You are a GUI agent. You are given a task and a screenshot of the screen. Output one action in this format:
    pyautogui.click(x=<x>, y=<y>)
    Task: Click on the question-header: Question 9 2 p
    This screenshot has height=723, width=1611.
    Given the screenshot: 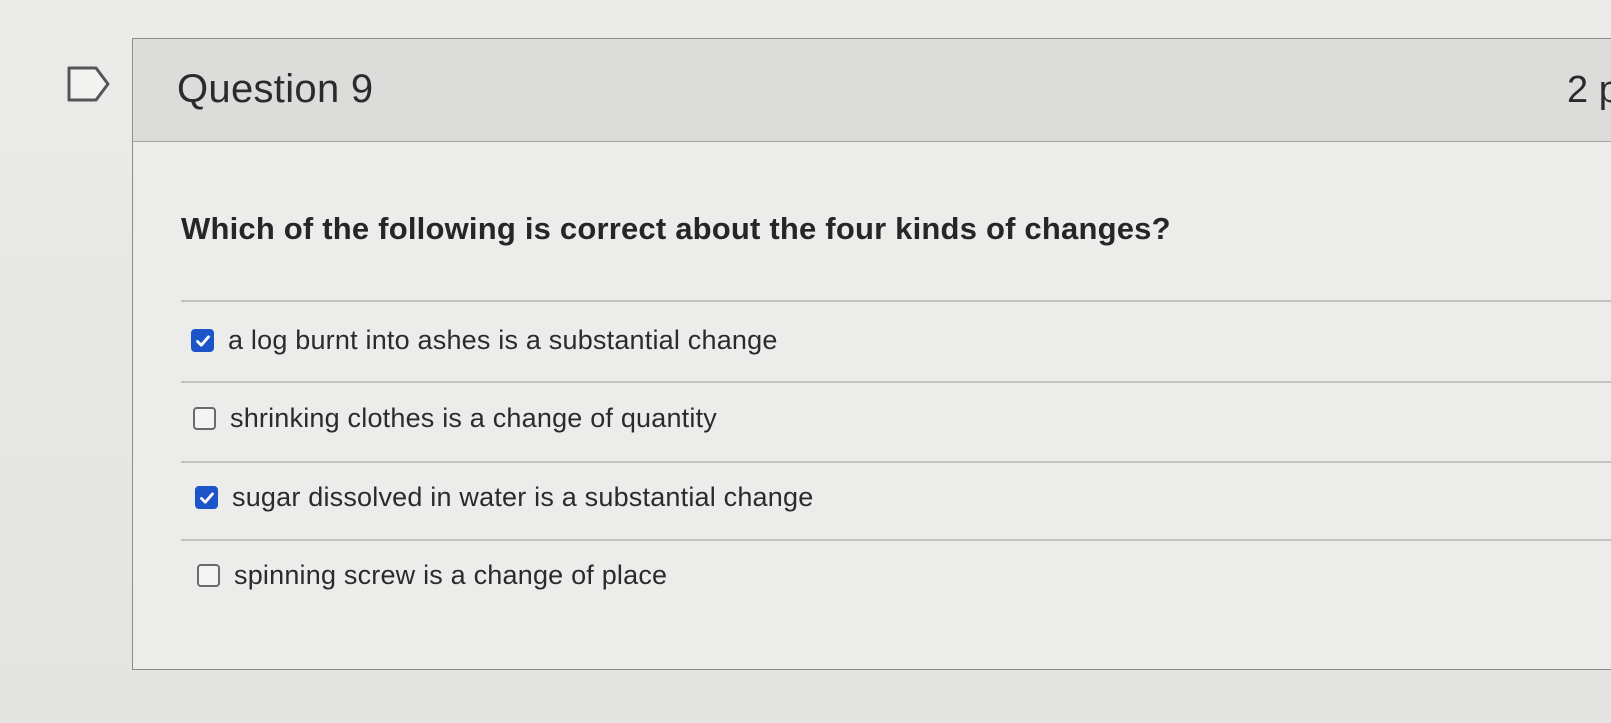 What is the action you would take?
    pyautogui.click(x=872, y=90)
    